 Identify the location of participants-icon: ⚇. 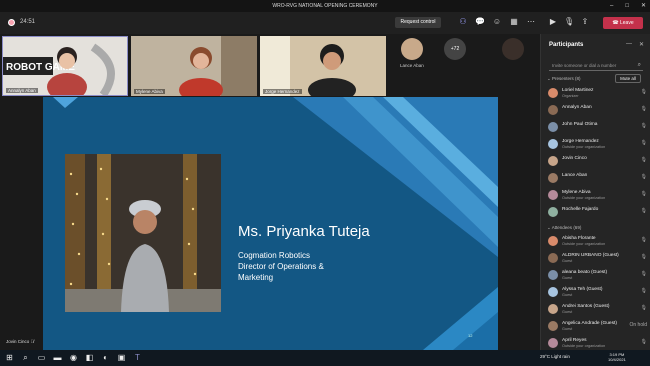
(463, 22).